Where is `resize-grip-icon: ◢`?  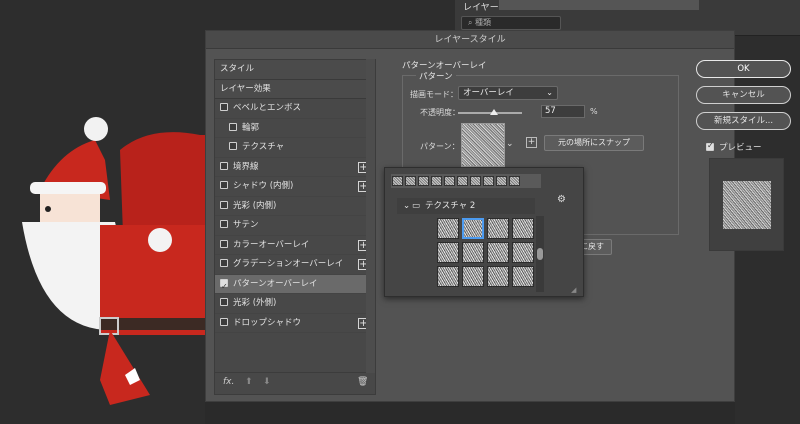 resize-grip-icon: ◢ is located at coordinates (573, 290).